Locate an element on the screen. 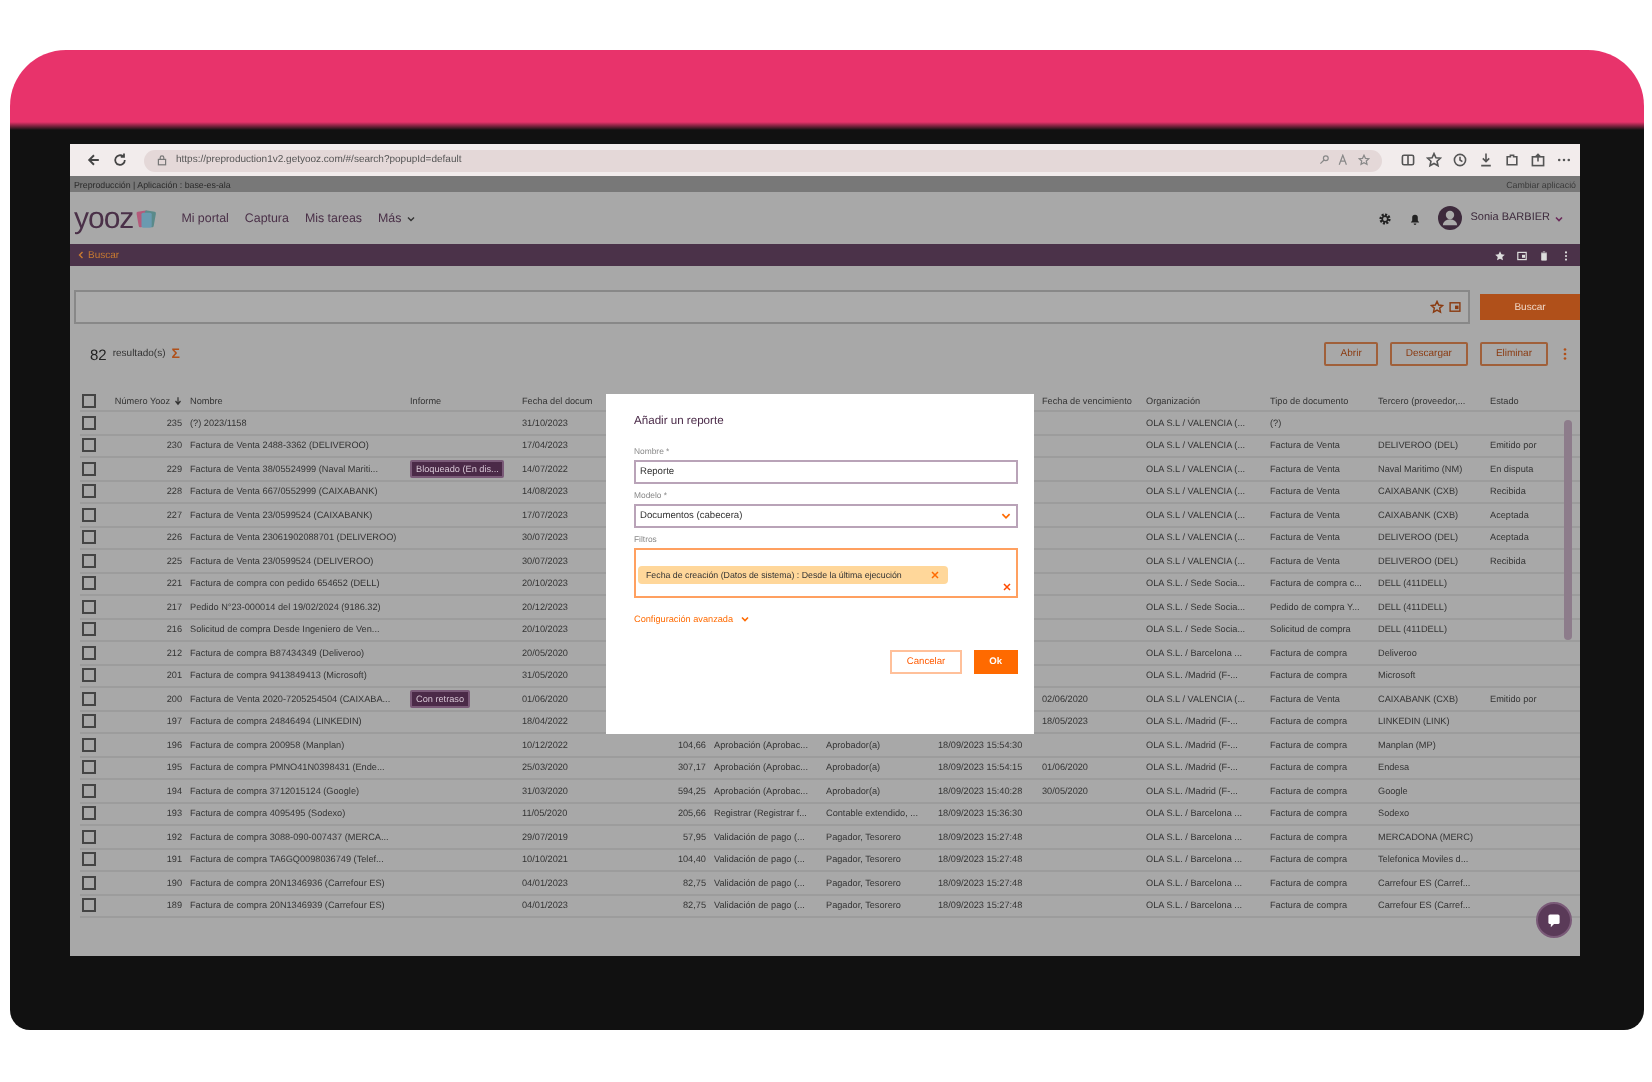  extensions-icon is located at coordinates (1512, 160).